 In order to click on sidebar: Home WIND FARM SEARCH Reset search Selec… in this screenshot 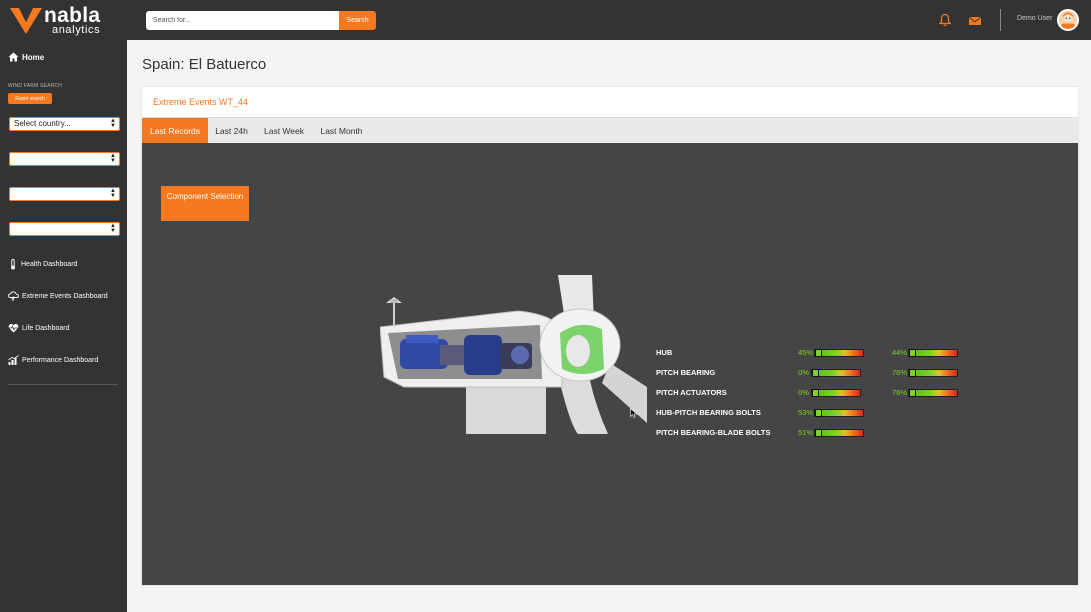, I will do `click(63, 326)`.